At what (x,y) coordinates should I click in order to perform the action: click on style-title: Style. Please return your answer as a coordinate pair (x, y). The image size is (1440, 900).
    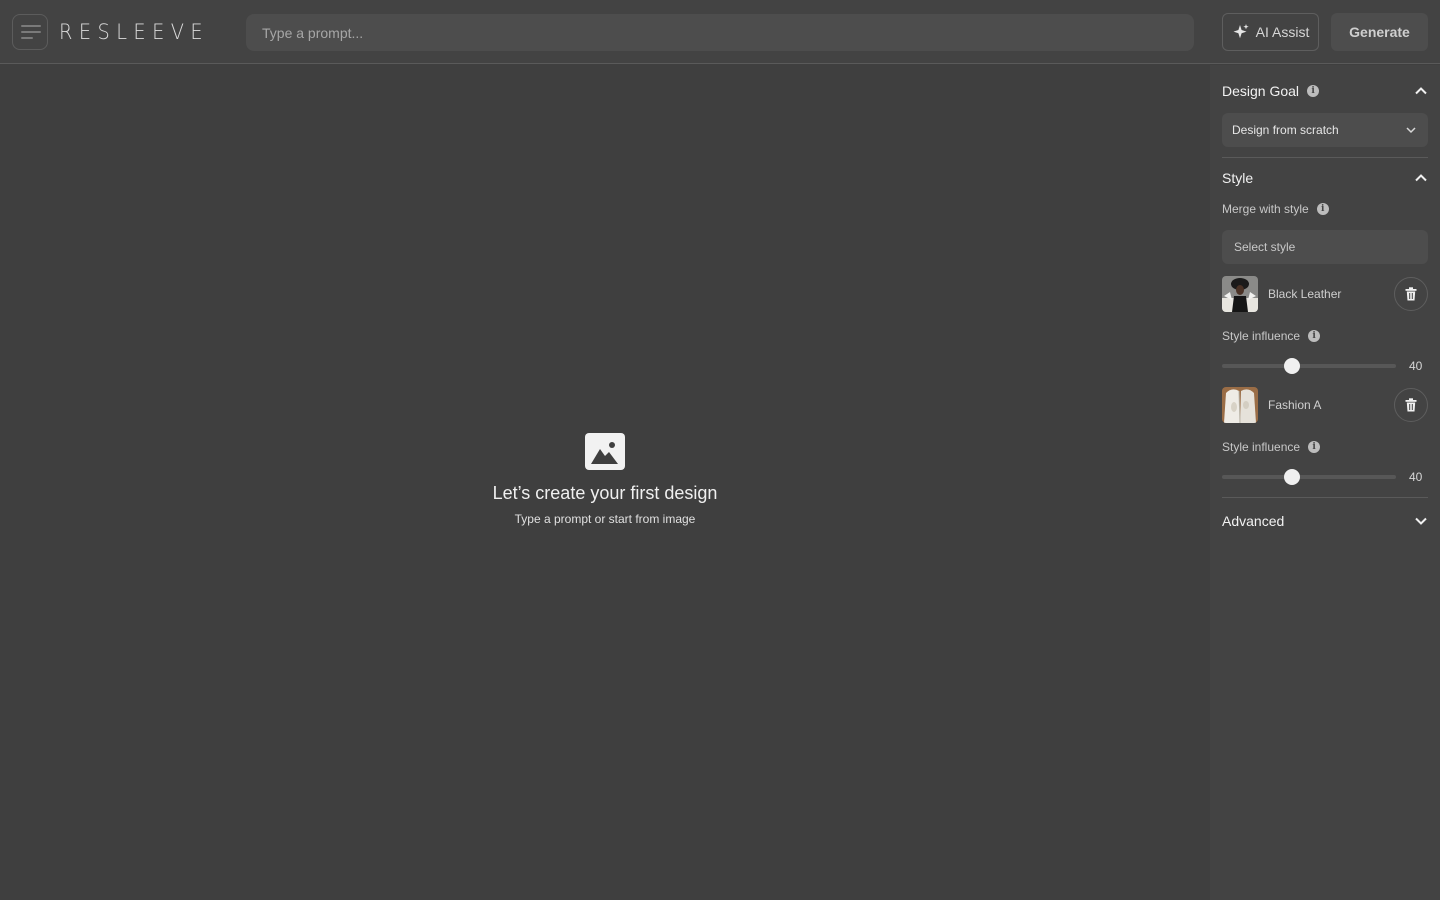
    Looking at the image, I should click on (1238, 178).